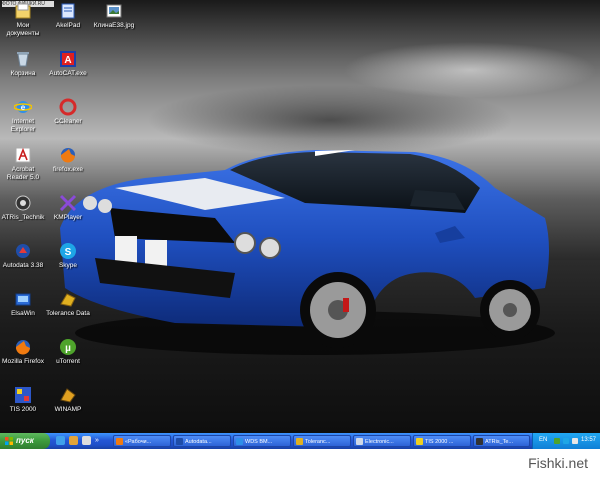 The width and height of the screenshot is (600, 480). Describe the element at coordinates (239, 441) in the screenshot. I see `internet-explorer-icon` at that location.